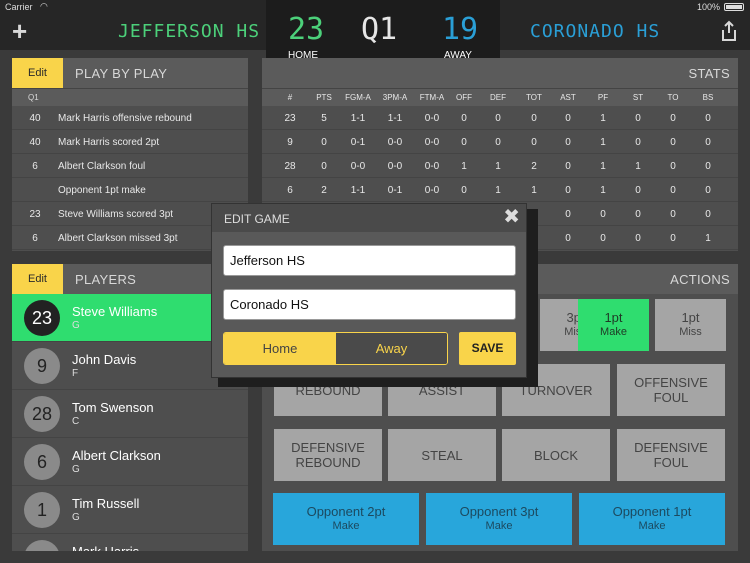 This screenshot has height=563, width=750. What do you see at coordinates (116, 455) in the screenshot?
I see `player-name: Albert Clarkson` at bounding box center [116, 455].